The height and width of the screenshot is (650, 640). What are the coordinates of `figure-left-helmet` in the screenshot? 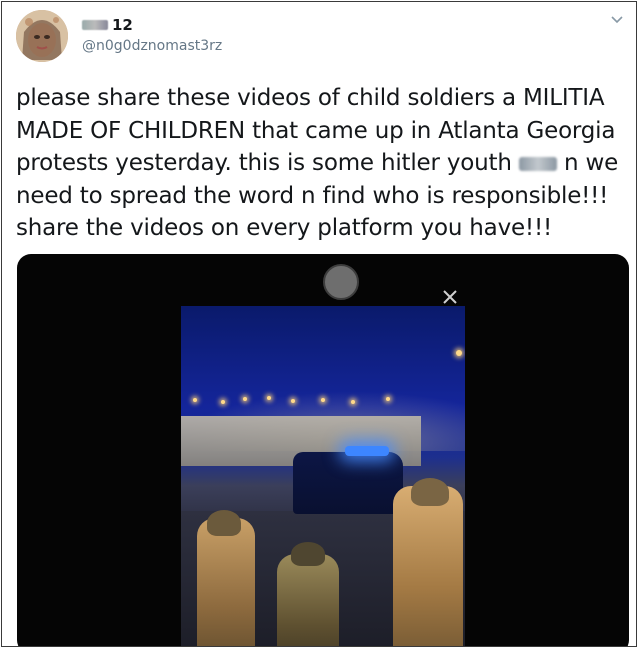 It's located at (224, 523).